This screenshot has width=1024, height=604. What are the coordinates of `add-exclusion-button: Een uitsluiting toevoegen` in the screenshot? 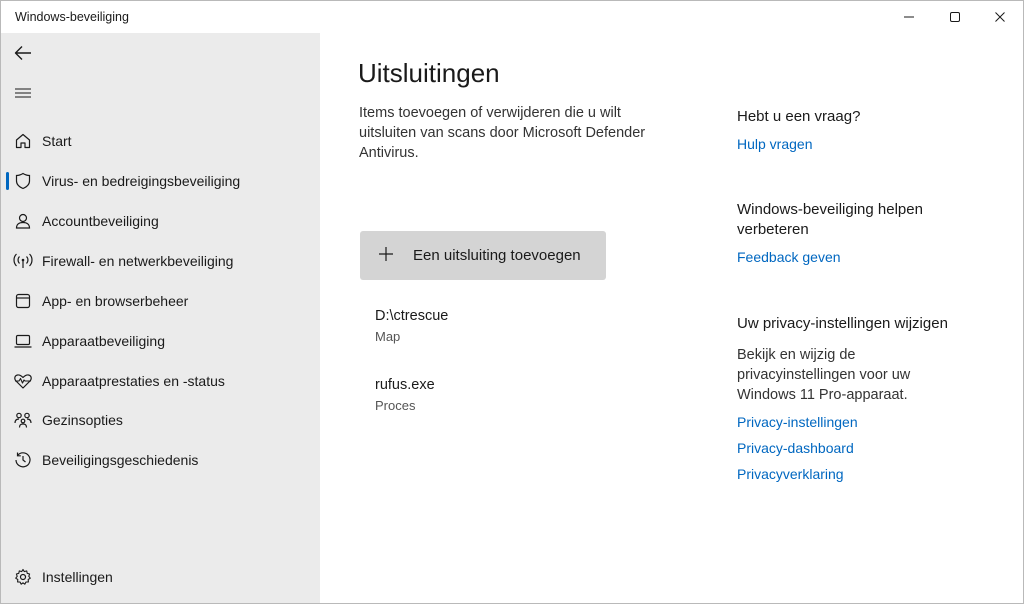 It's located at (483, 255).